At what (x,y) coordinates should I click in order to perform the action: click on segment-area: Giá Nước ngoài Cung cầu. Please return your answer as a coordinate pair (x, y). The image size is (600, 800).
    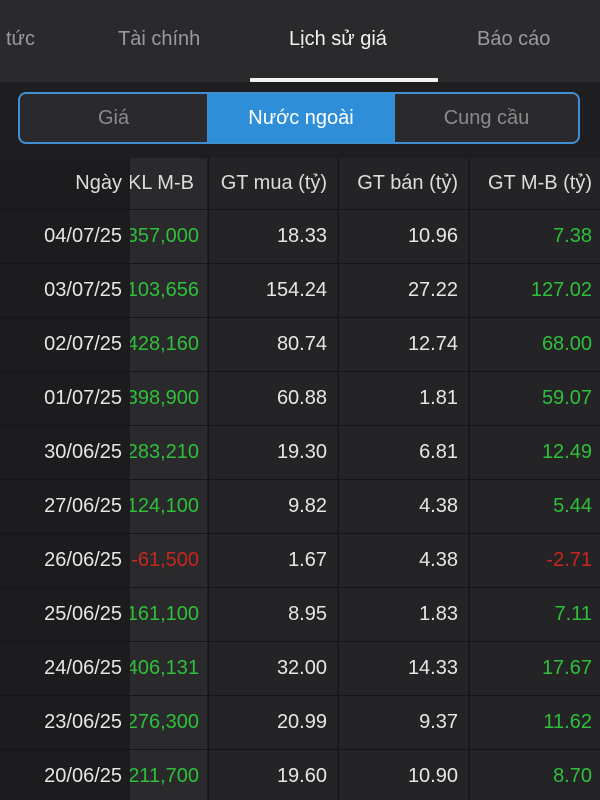
    Looking at the image, I should click on (300, 120).